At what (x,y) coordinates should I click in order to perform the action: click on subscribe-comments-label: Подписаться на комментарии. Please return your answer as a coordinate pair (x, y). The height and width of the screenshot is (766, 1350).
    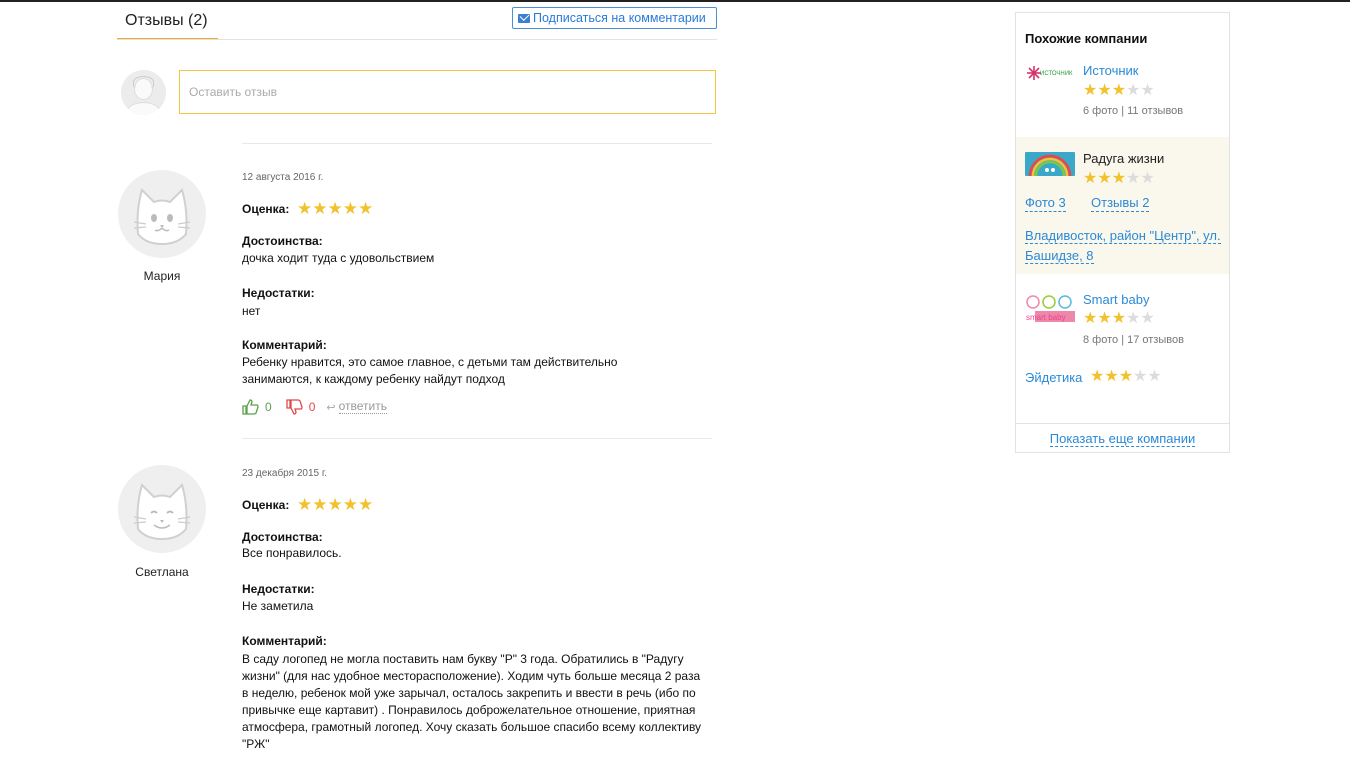
    Looking at the image, I should click on (619, 18).